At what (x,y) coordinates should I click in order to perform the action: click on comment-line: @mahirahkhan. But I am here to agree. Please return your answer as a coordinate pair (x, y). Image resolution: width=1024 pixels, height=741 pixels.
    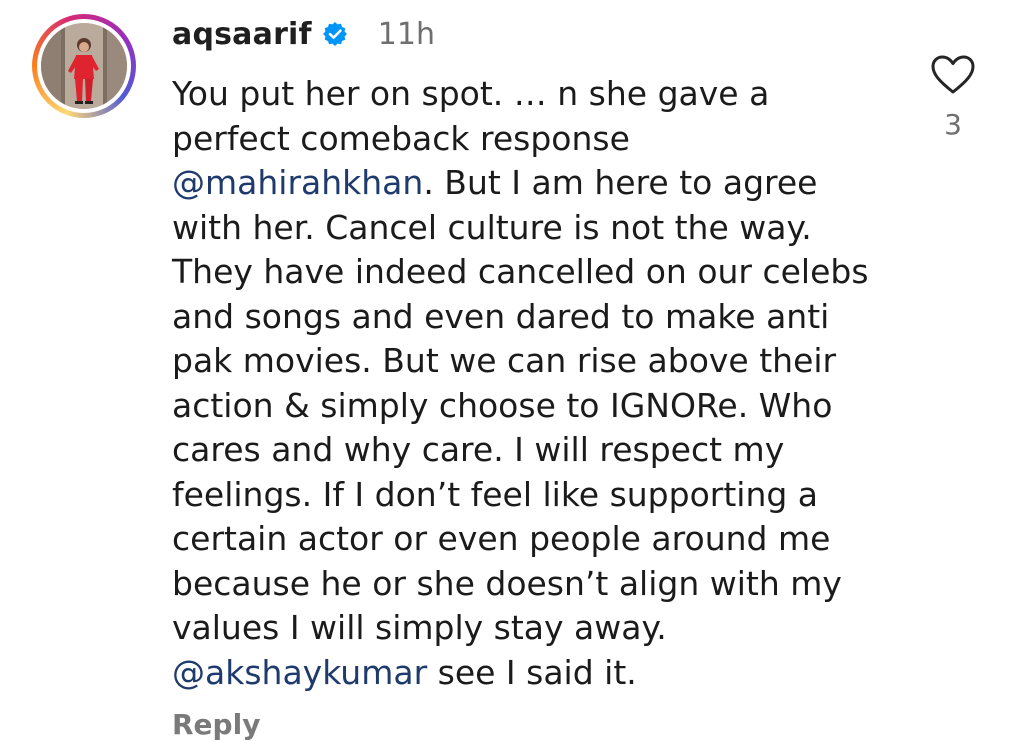
    Looking at the image, I should click on (532, 183).